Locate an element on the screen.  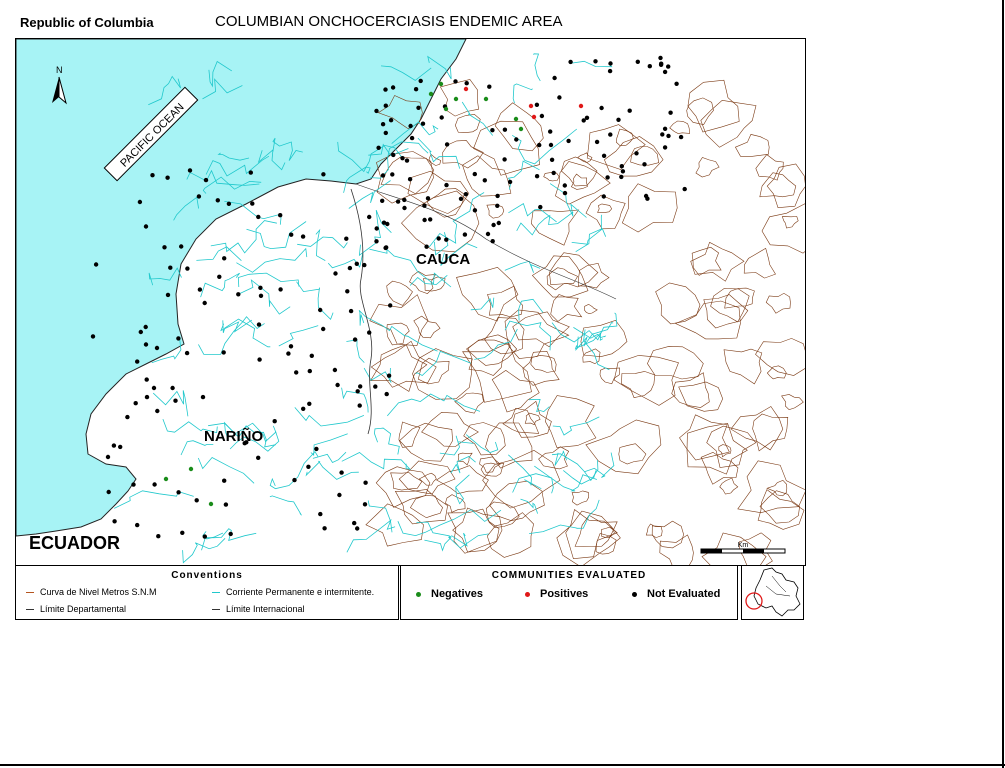
country-label: Republic of Columbia is located at coordinates (87, 22).